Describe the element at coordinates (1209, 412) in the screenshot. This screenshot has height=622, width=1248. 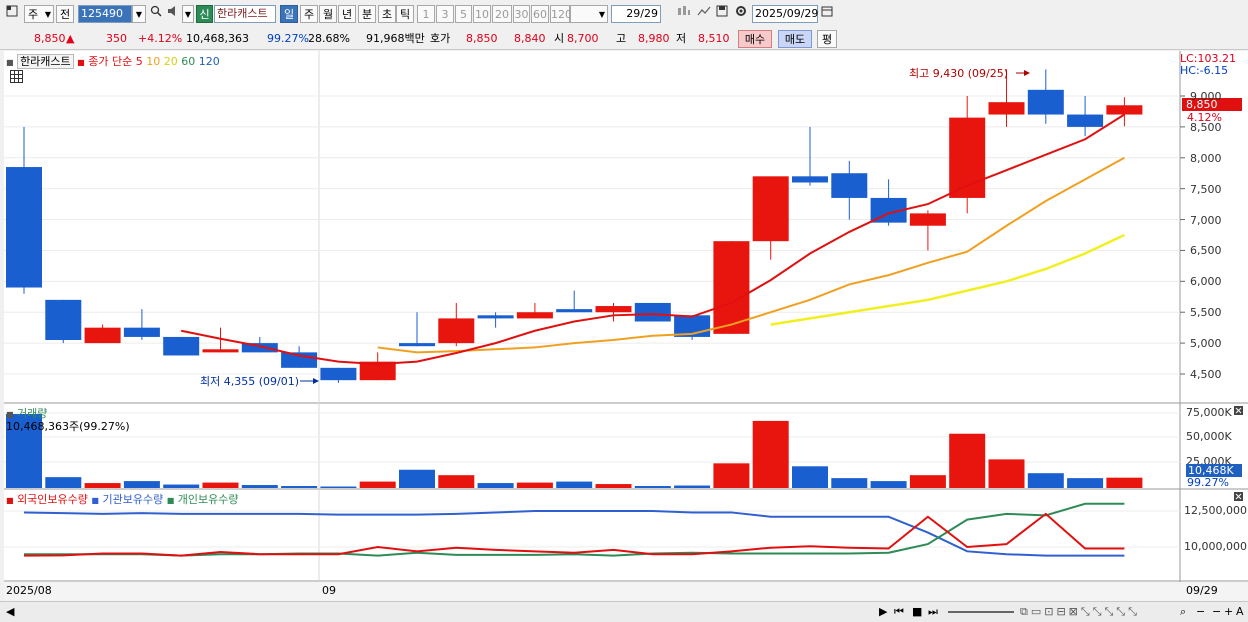
I see `volume-ytick: 75,000K` at that location.